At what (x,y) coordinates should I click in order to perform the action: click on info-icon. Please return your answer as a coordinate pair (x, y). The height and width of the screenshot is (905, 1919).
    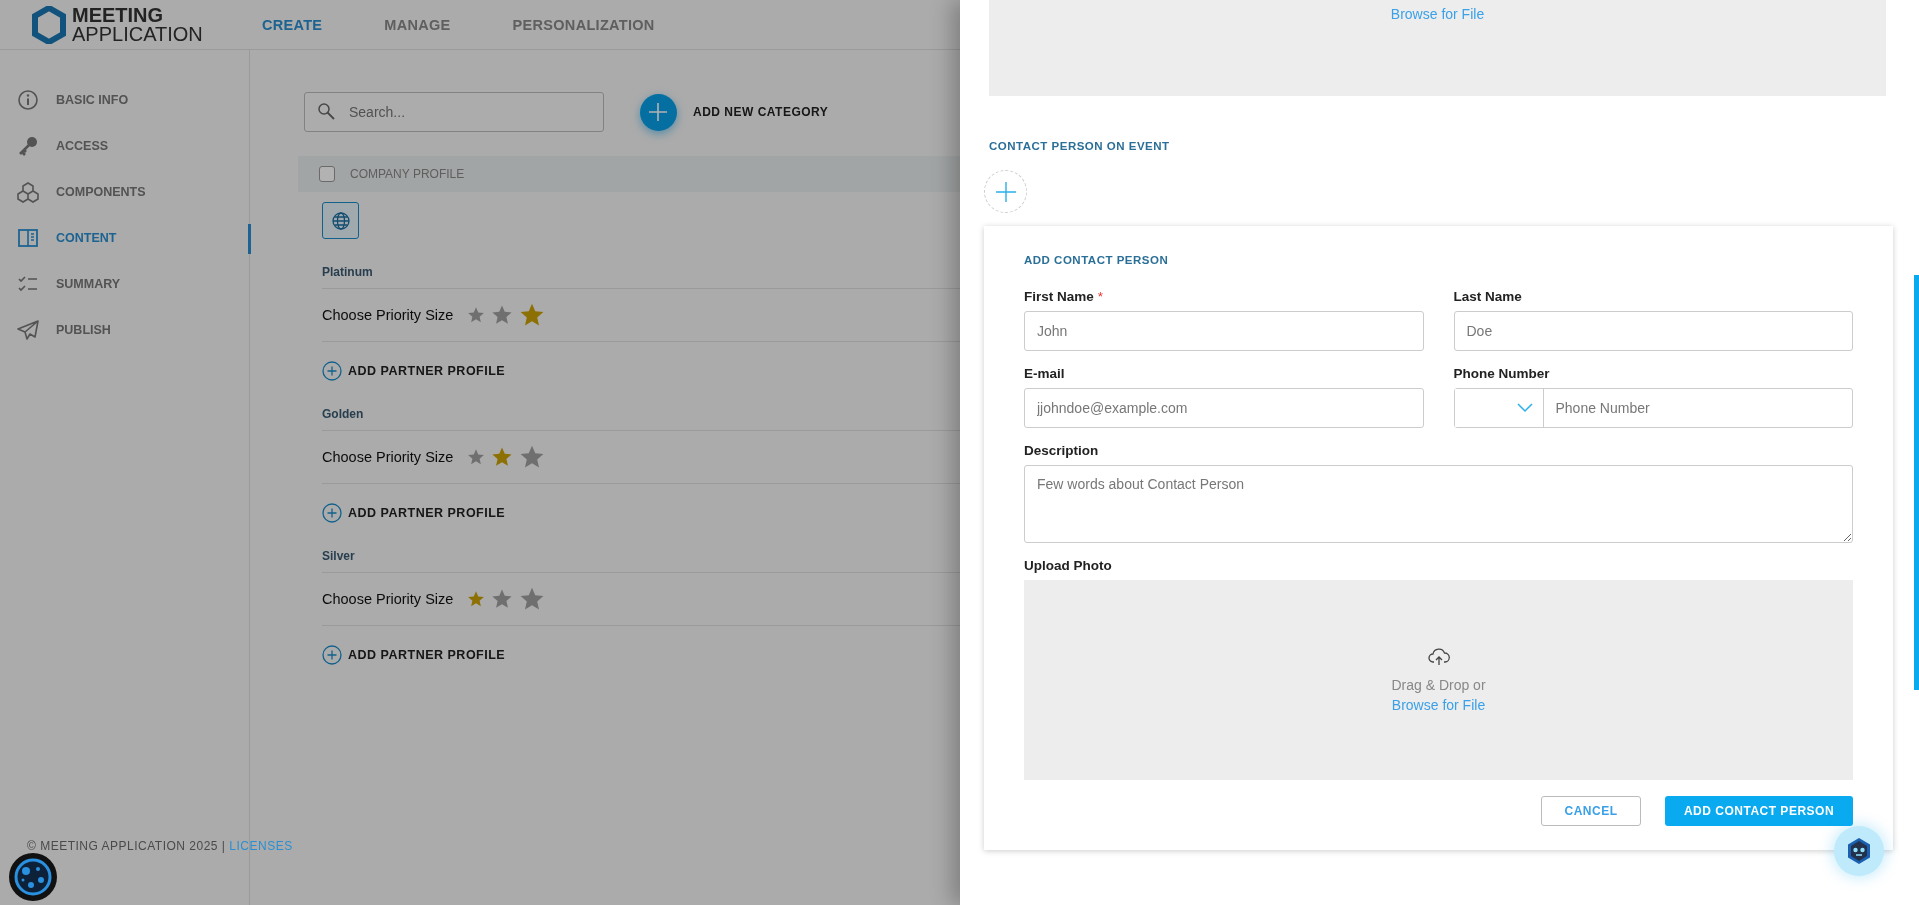
    Looking at the image, I should click on (28, 99).